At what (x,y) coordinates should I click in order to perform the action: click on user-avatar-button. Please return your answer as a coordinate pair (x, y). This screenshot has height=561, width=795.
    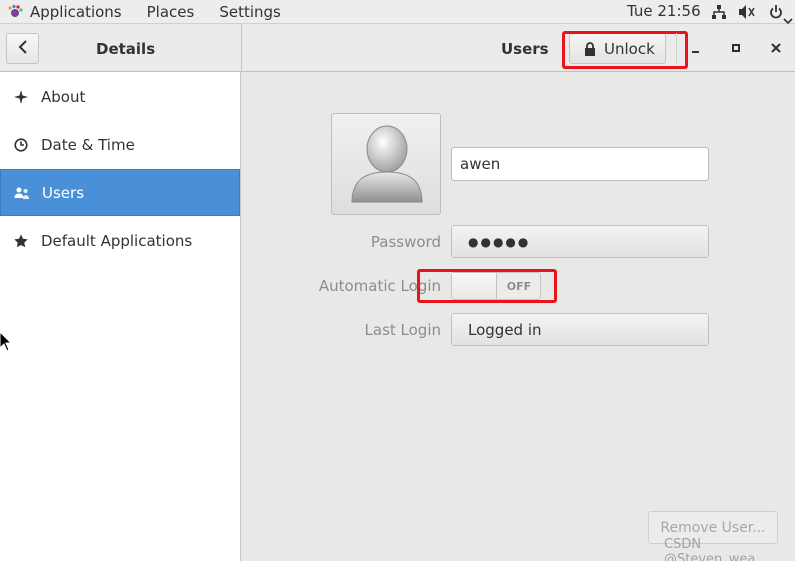
    Looking at the image, I should click on (386, 164).